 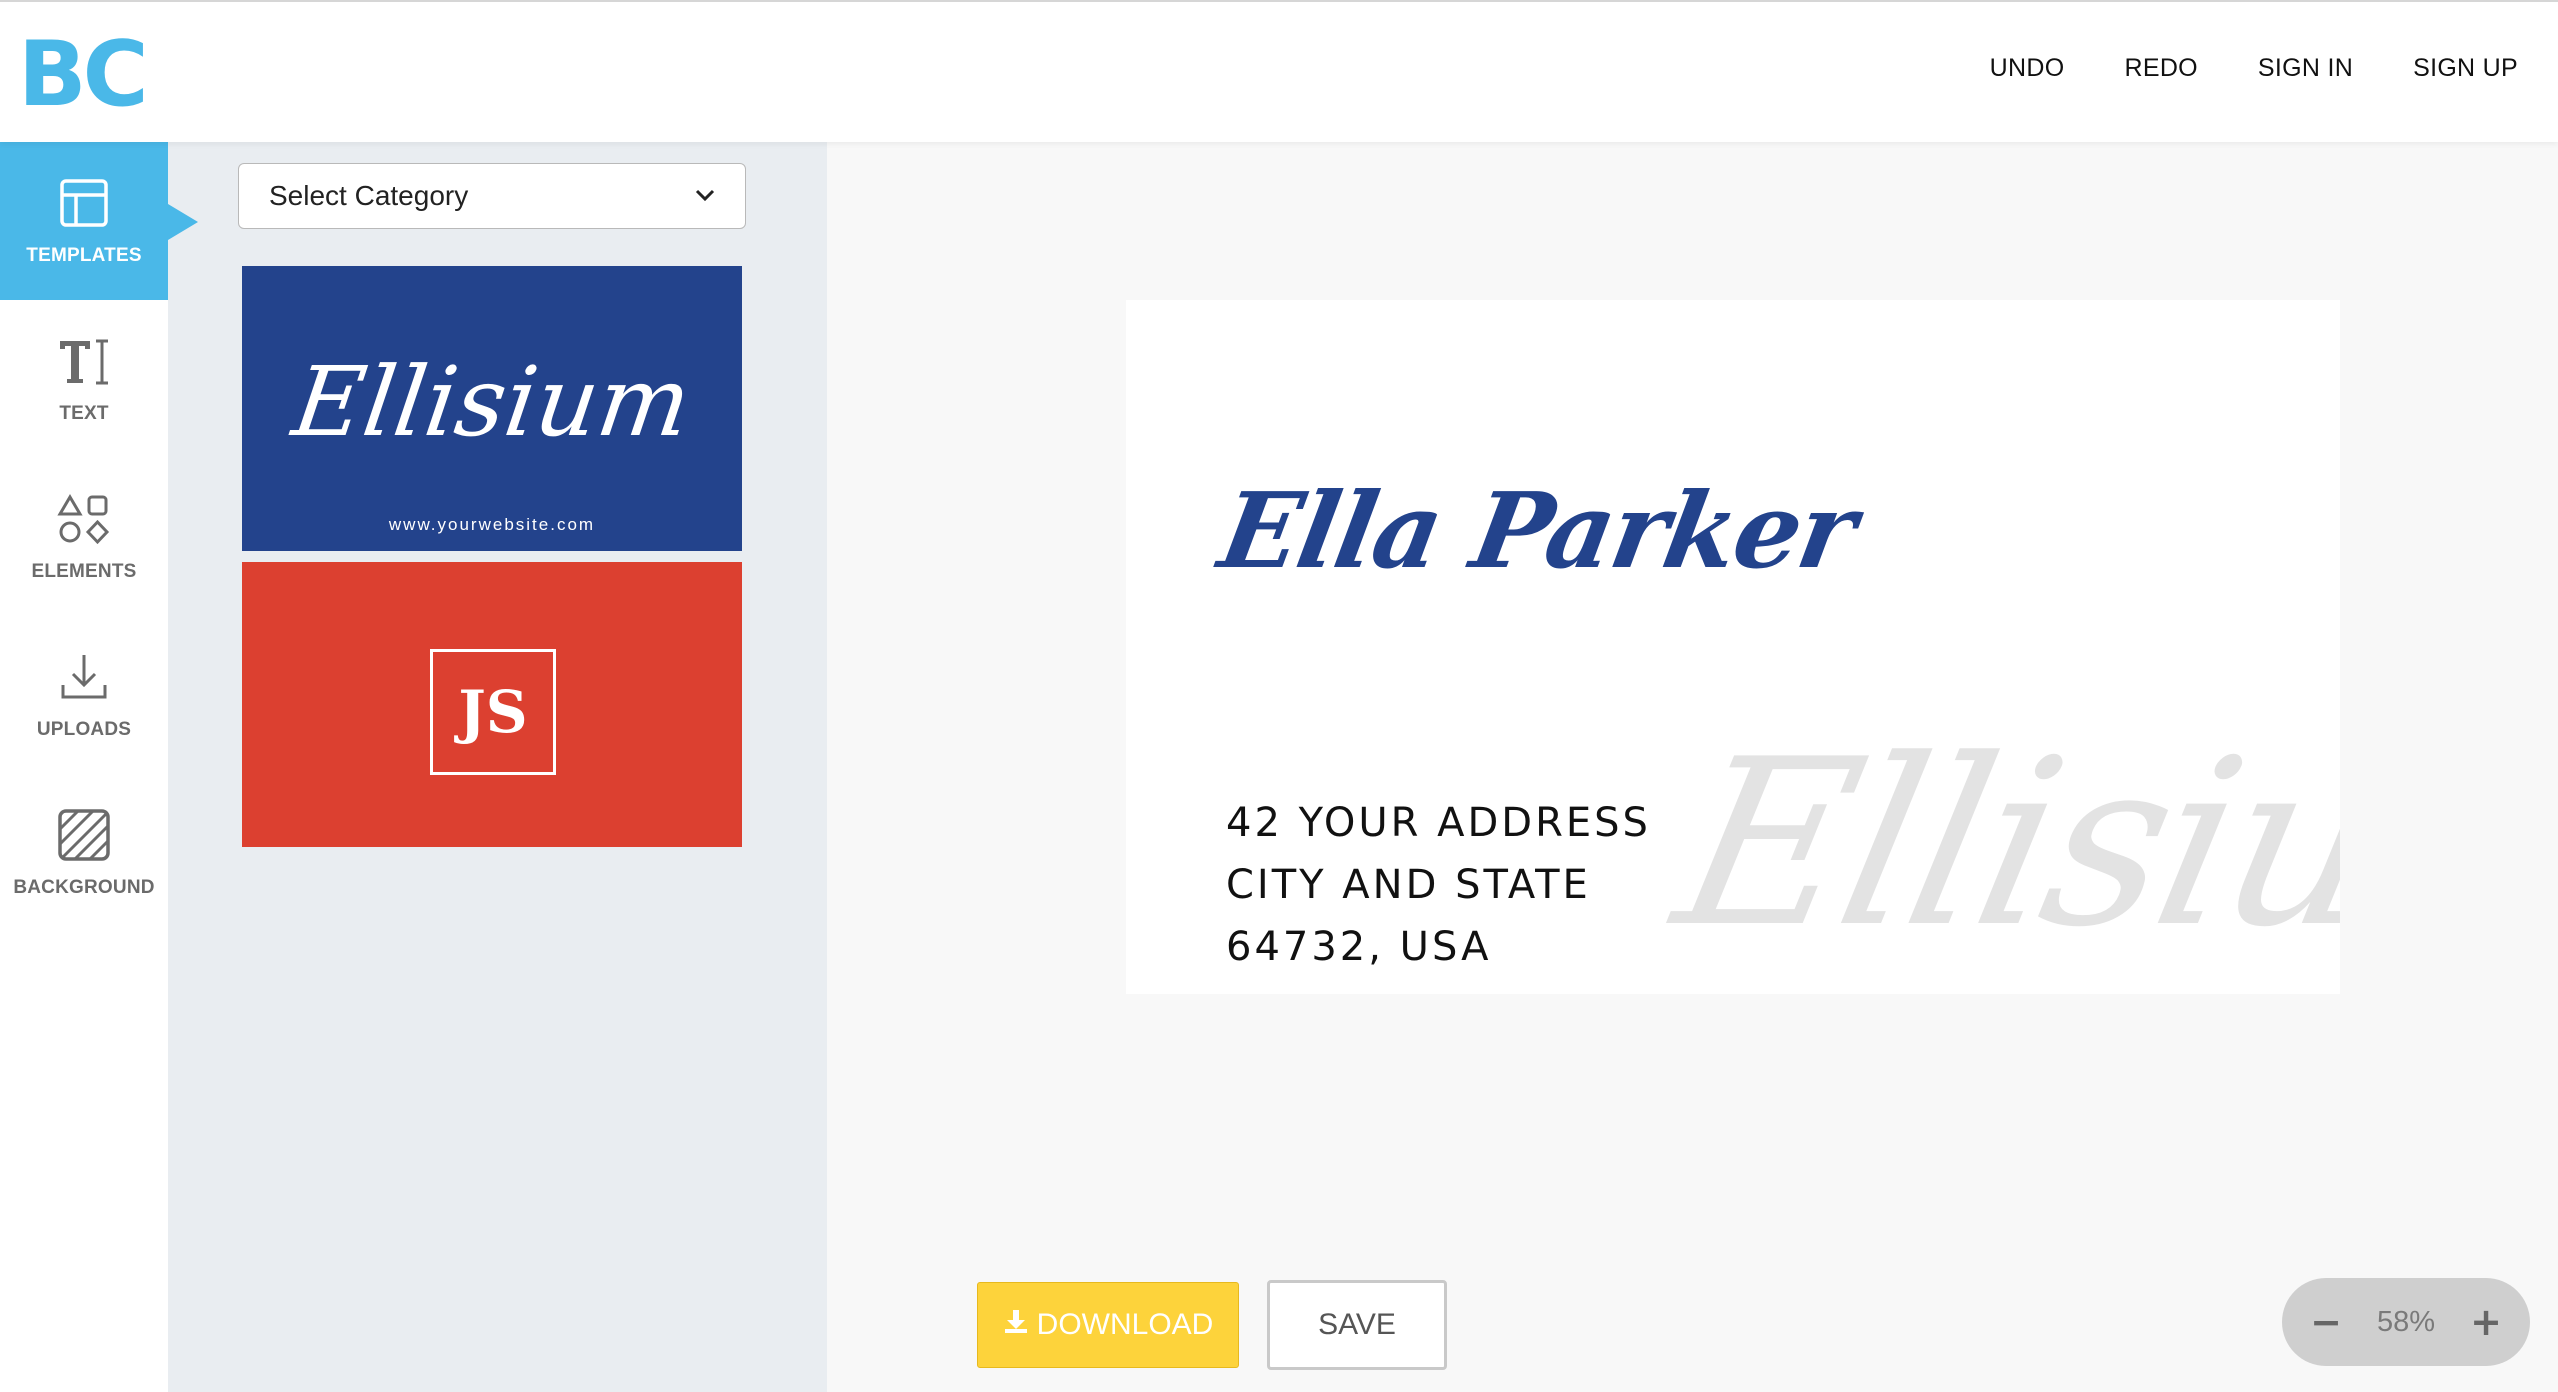 I want to click on undo-button: UNDO, so click(x=2027, y=68).